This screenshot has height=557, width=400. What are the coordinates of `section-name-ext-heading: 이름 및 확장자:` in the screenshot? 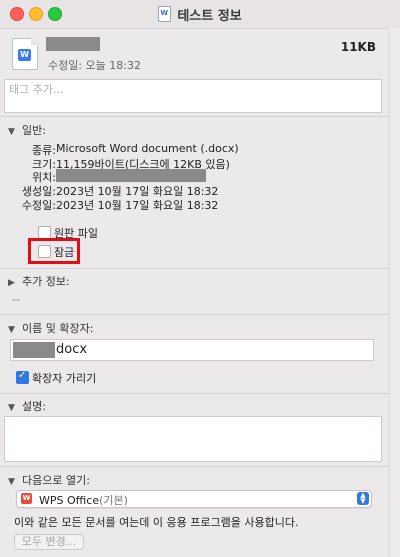 It's located at (58, 328).